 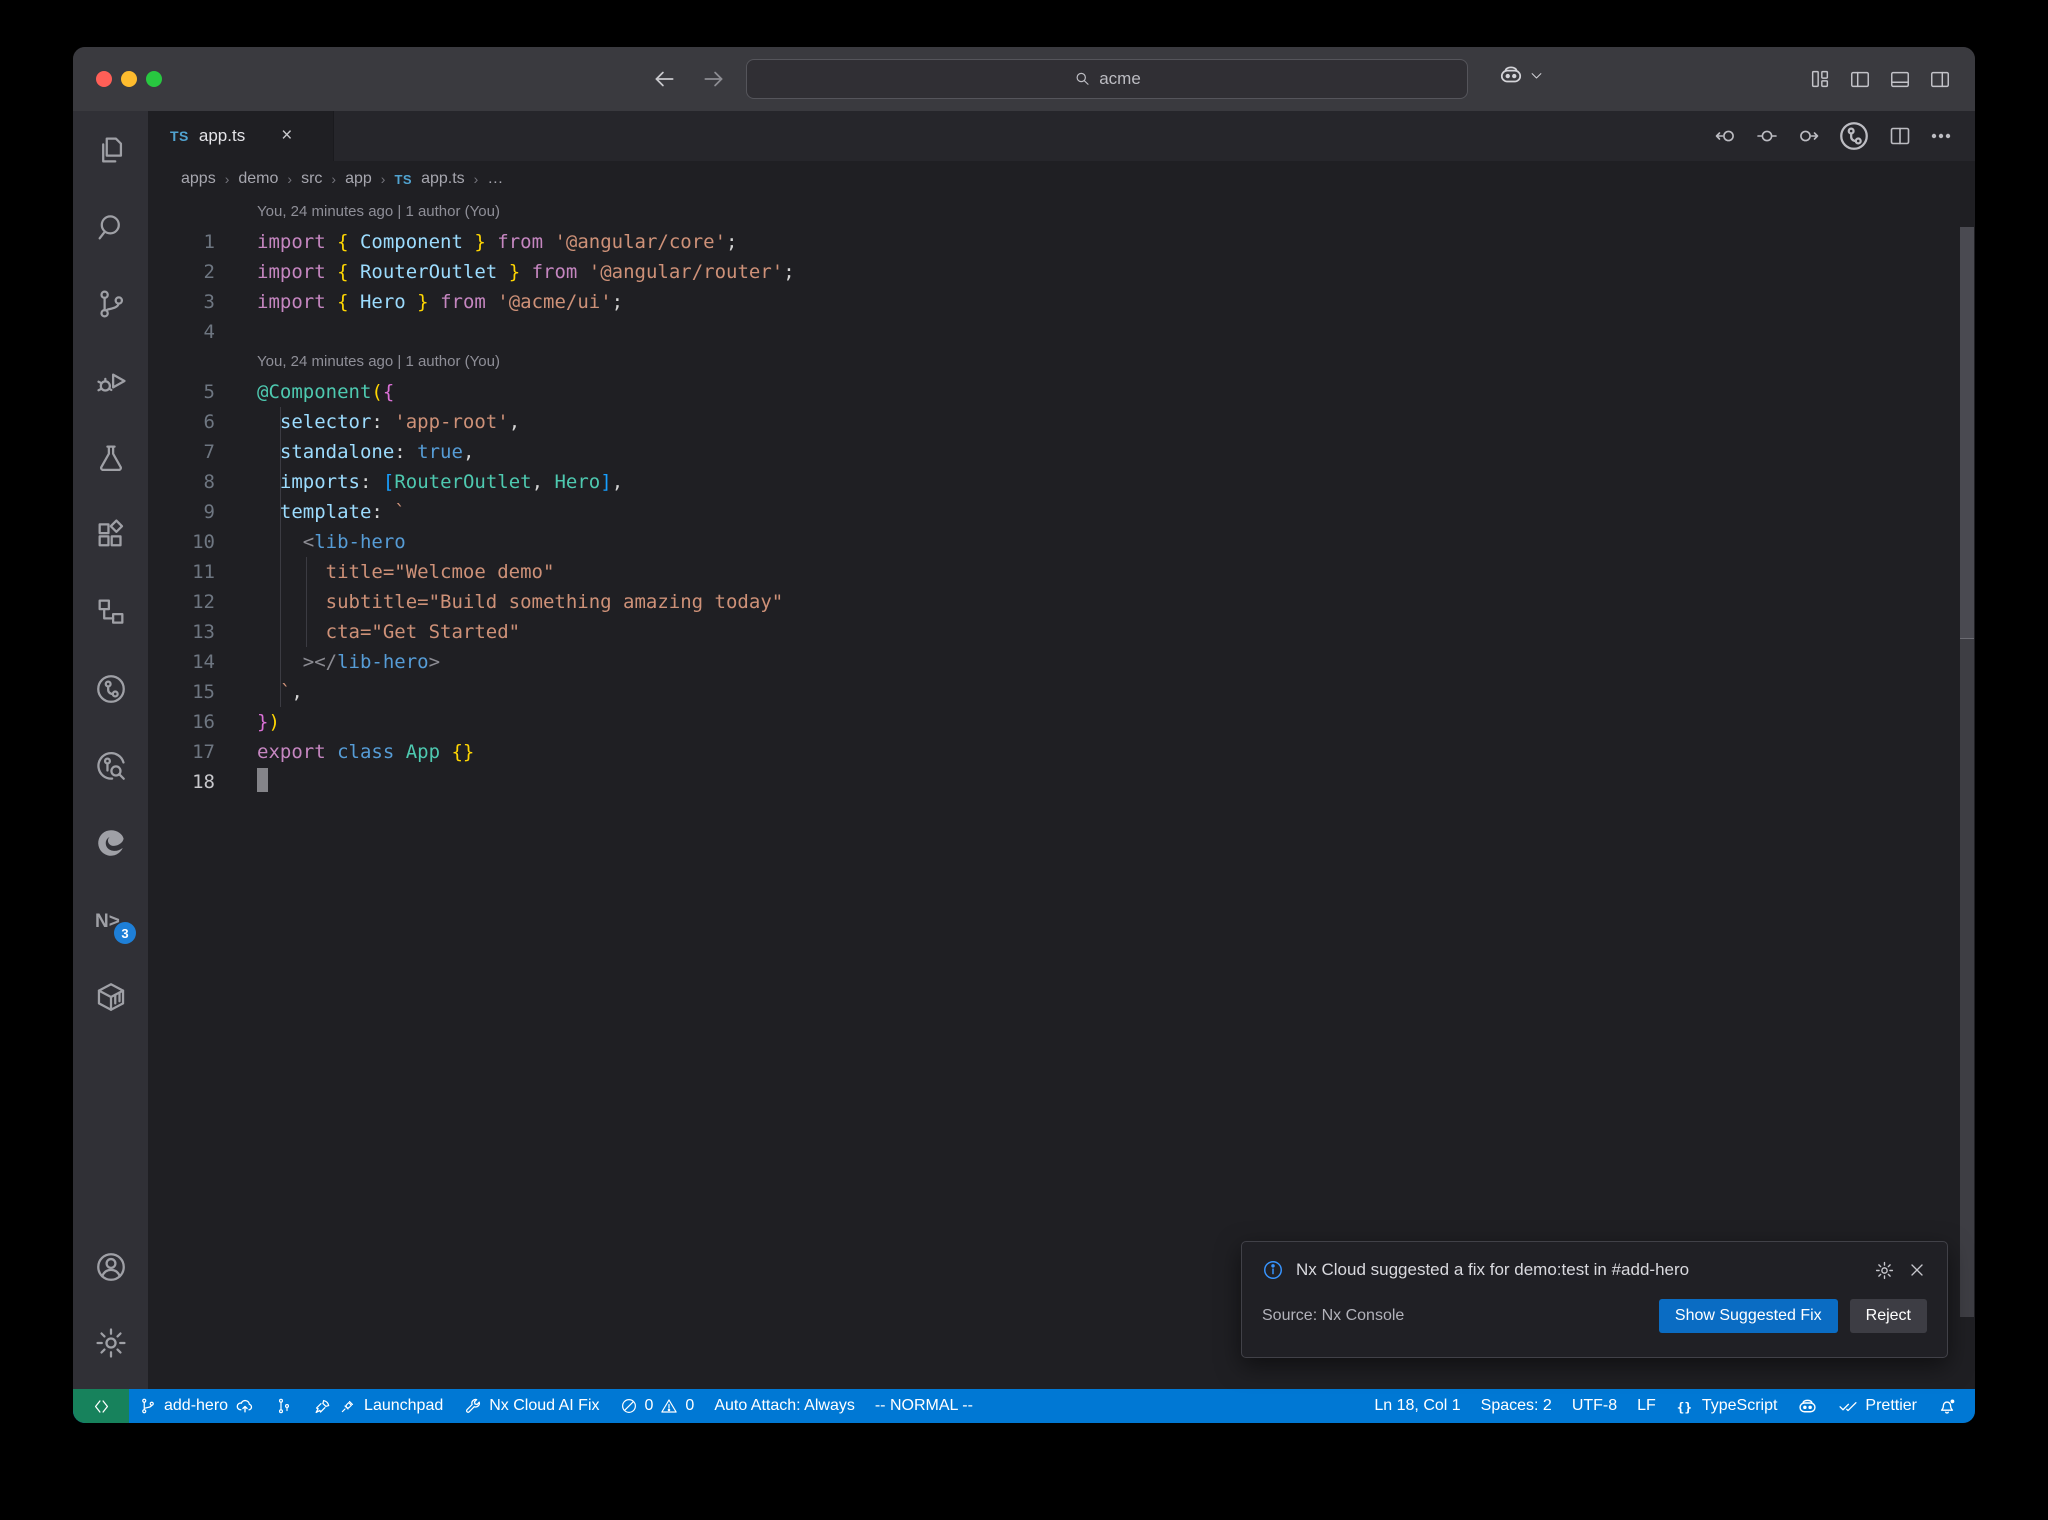 I want to click on activity-item-git-search, so click(x=110, y=765).